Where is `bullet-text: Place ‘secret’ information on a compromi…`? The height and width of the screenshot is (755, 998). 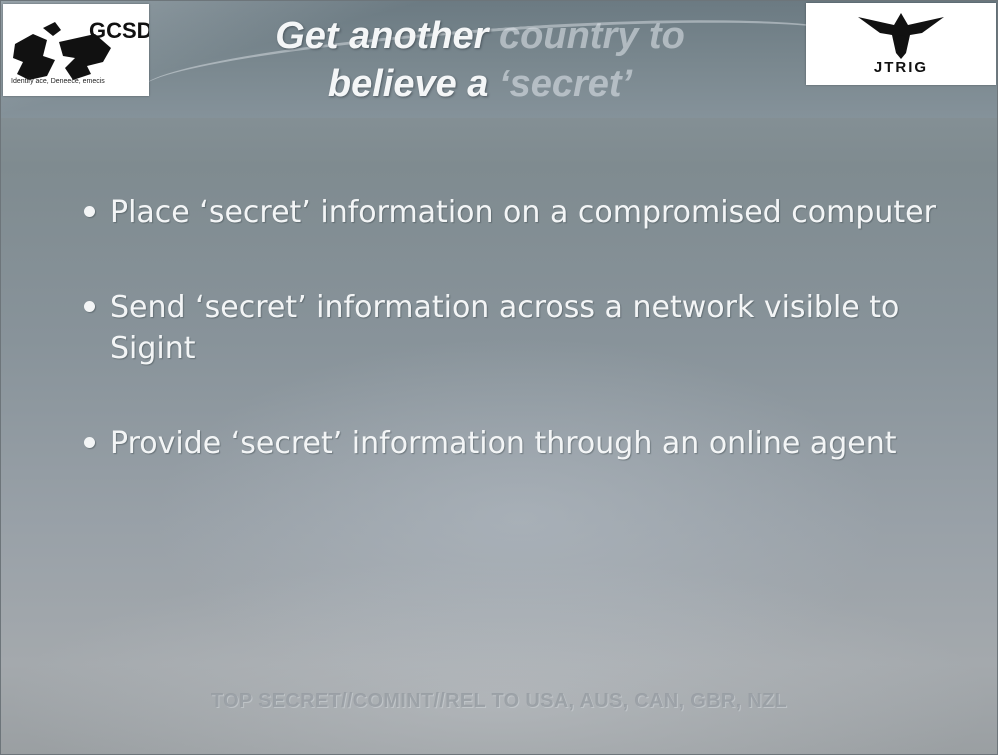
bullet-text: Place ‘secret’ information on a compromi… is located at coordinates (523, 212).